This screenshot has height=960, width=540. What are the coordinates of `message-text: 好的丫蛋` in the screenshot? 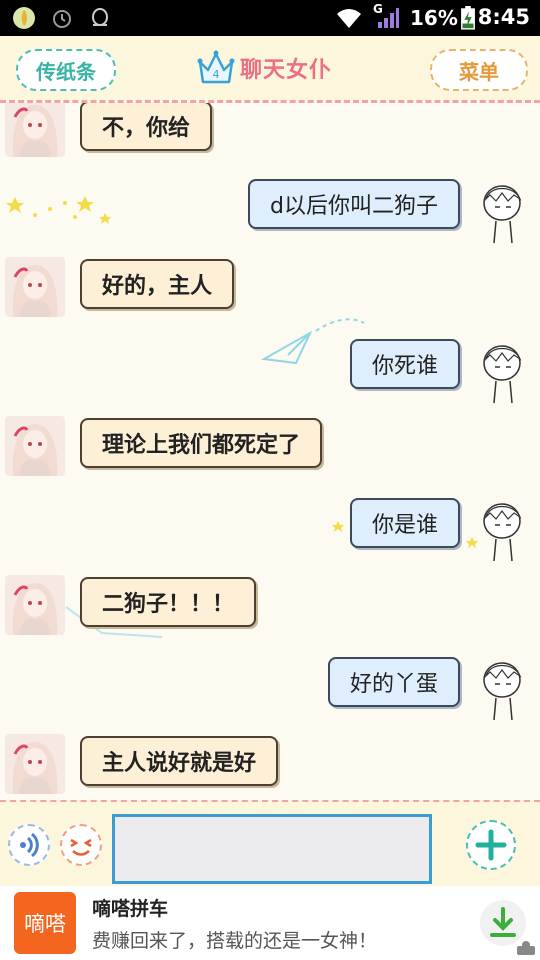 It's located at (393, 684).